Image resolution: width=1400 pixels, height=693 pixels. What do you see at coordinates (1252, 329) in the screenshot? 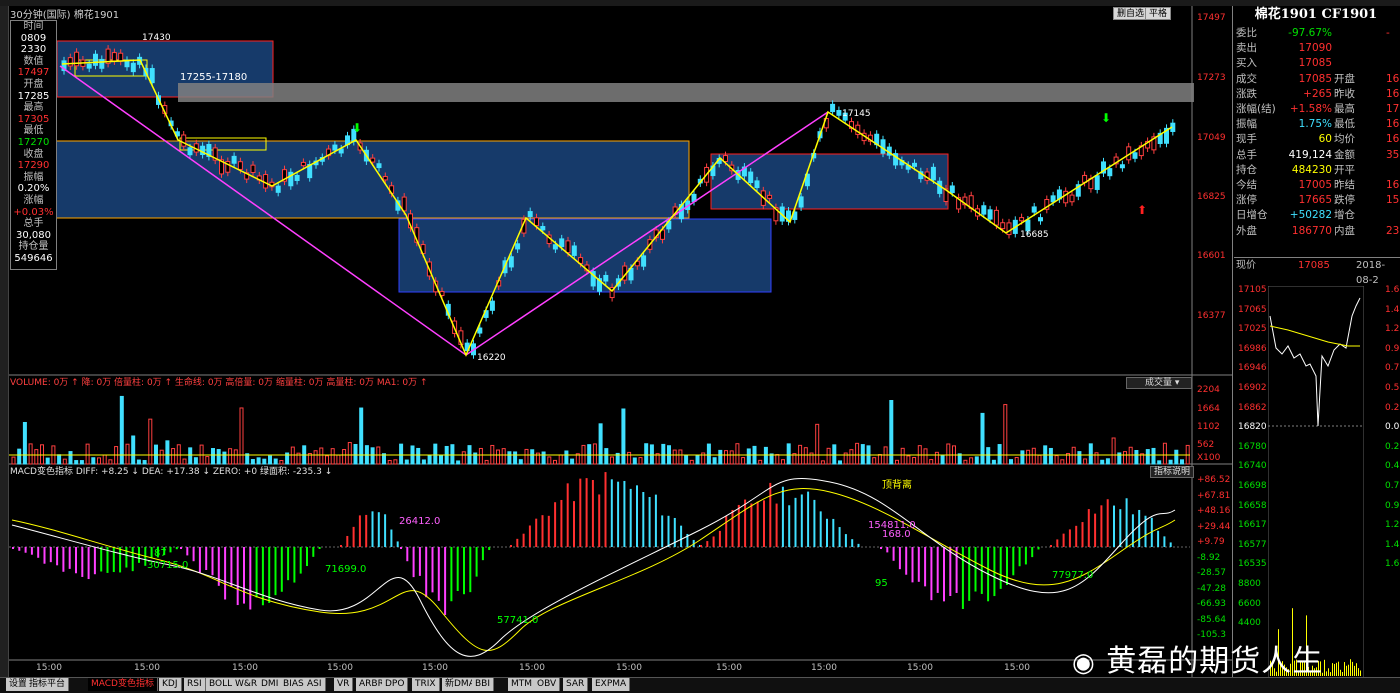
I see `mini-price-tick: 17025` at bounding box center [1252, 329].